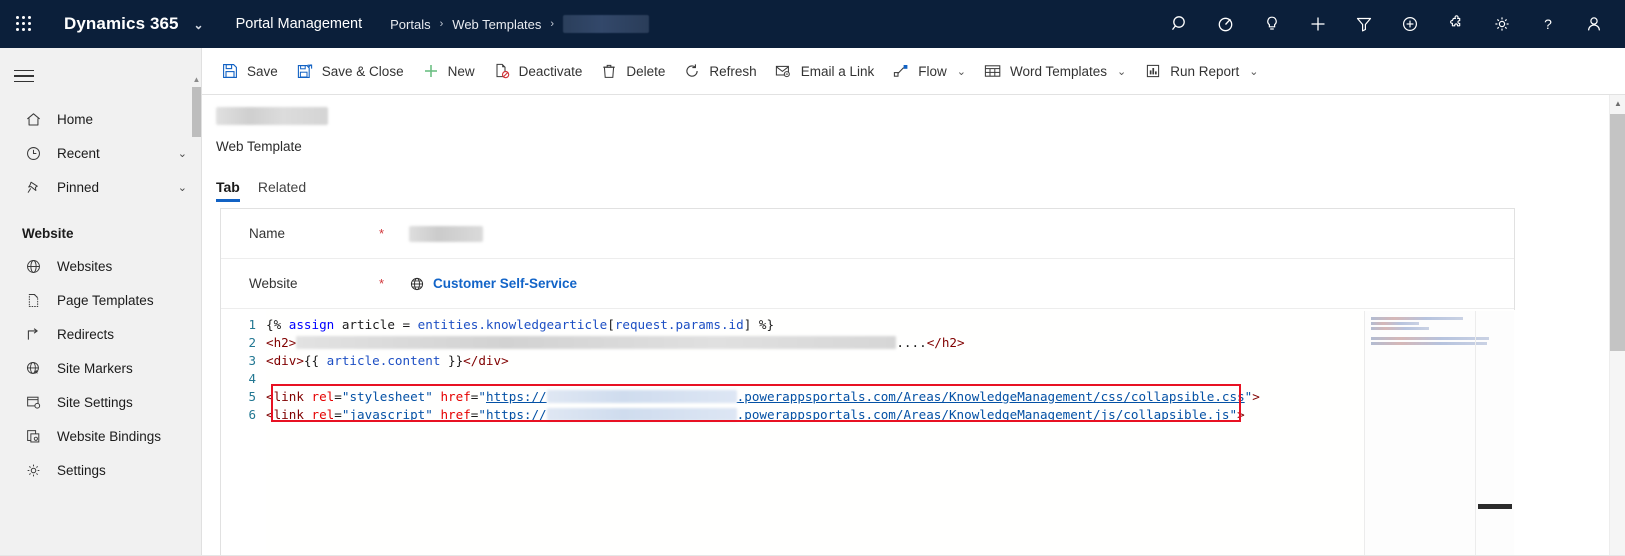 This screenshot has height=556, width=1625. I want to click on minimap-current-marker, so click(1495, 506).